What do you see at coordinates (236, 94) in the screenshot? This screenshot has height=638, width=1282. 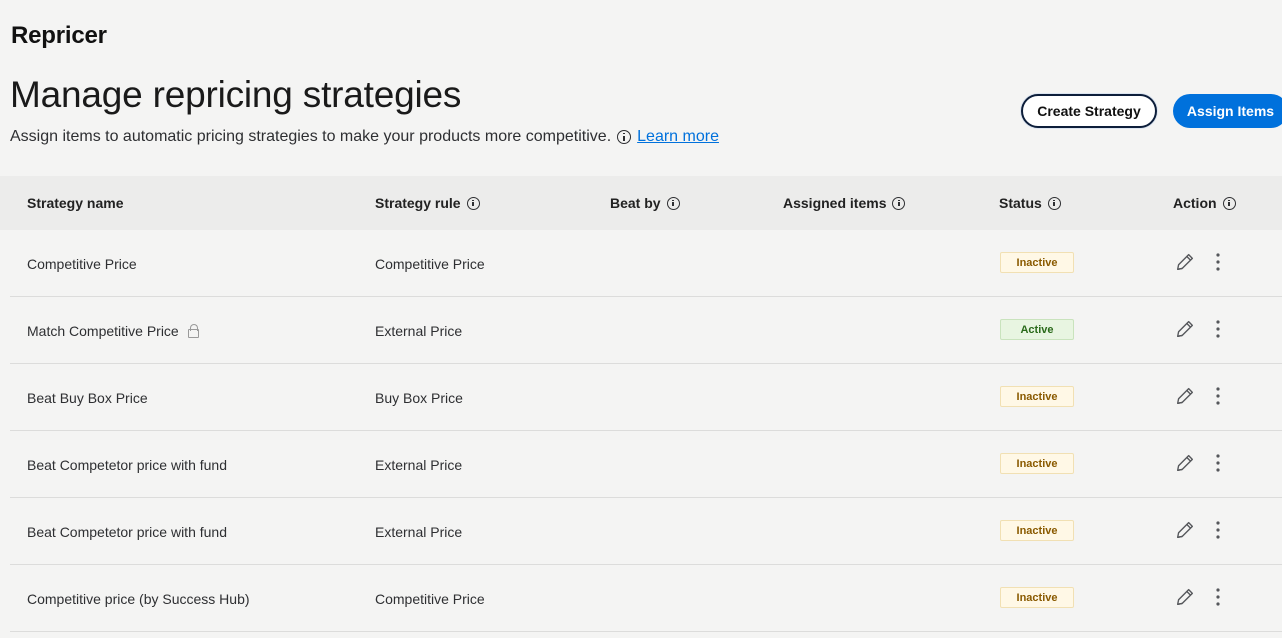 I see `page-title: Manage repricing strategies` at bounding box center [236, 94].